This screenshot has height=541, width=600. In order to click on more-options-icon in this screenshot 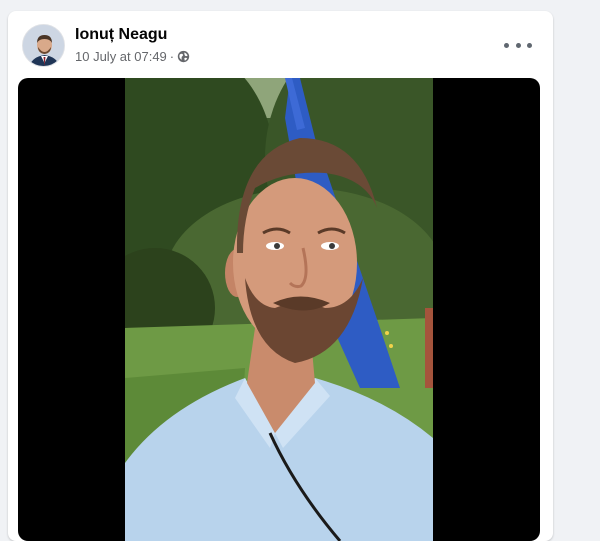, I will do `click(518, 45)`.